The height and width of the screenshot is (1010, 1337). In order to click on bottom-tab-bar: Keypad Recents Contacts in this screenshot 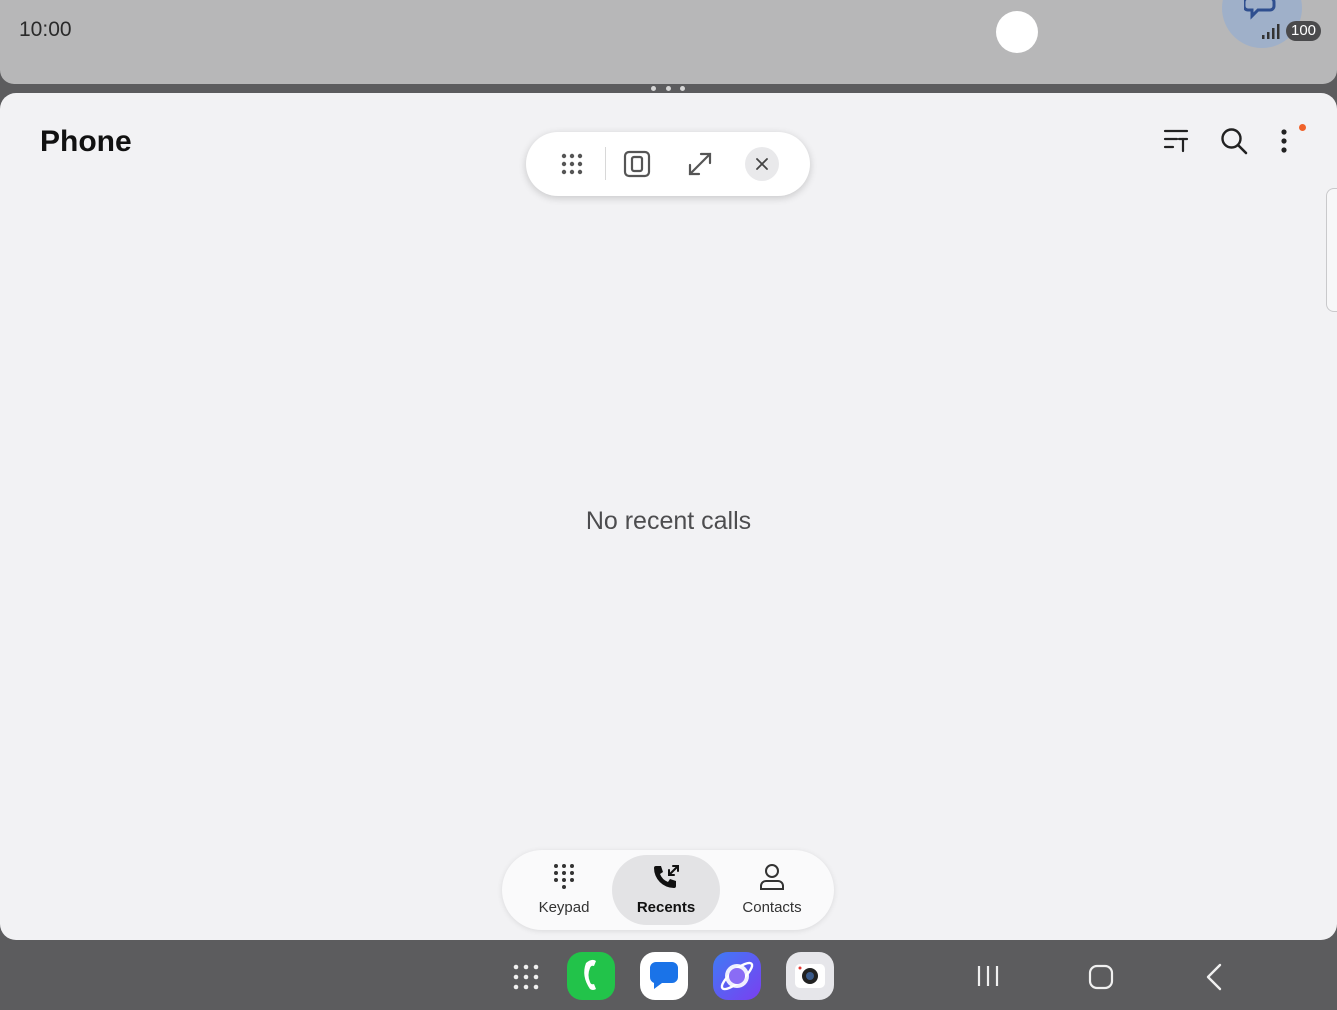, I will do `click(668, 890)`.